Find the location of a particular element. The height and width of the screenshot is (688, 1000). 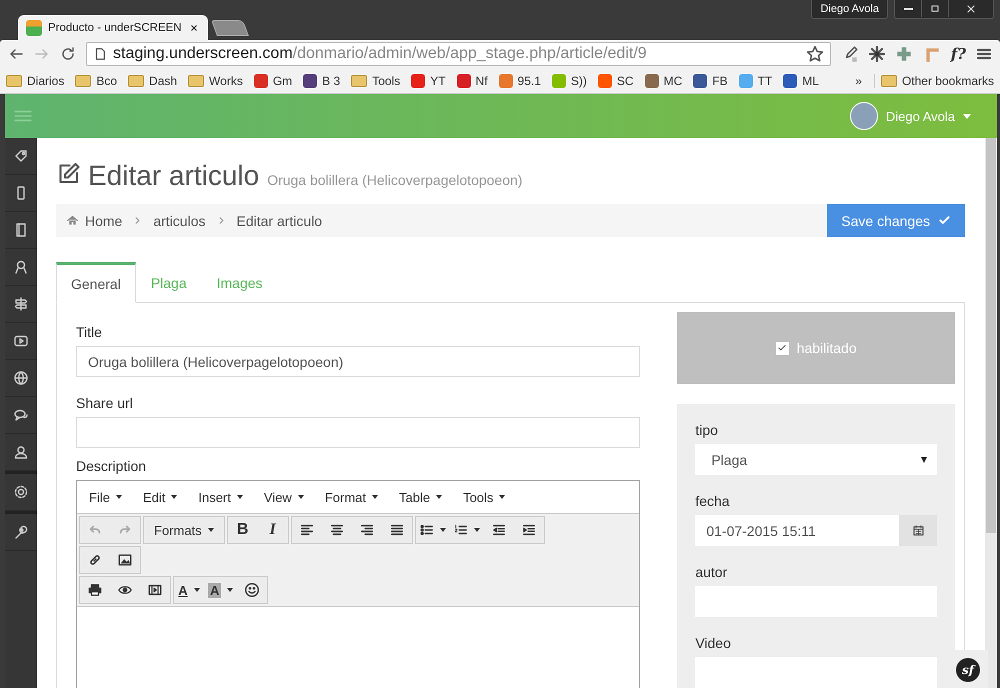

page-title: Editar articulo is located at coordinates (174, 176).